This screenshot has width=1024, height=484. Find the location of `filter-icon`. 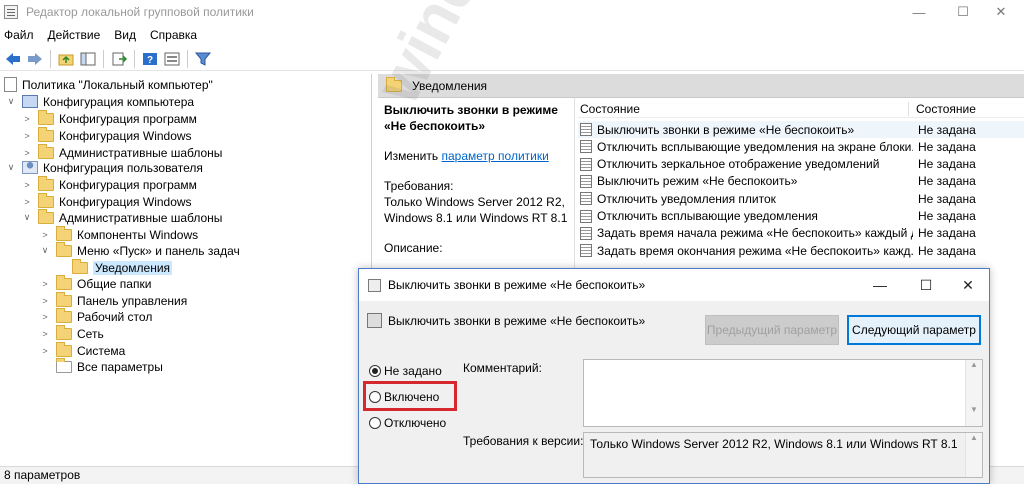

filter-icon is located at coordinates (203, 59).